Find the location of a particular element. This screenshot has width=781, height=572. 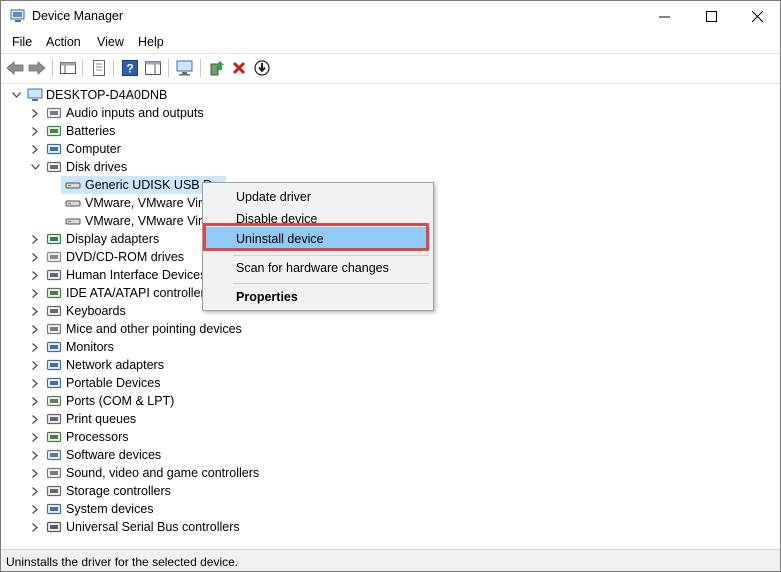

tree-category-row: Audio inputs and outputs is located at coordinates (390, 113).